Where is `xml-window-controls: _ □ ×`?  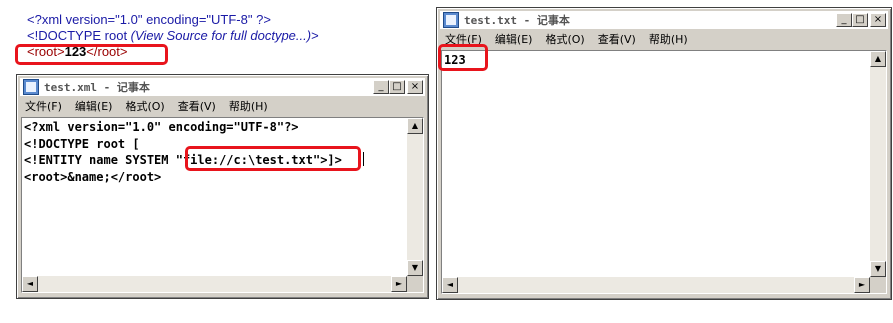 xml-window-controls: _ □ × is located at coordinates (398, 87).